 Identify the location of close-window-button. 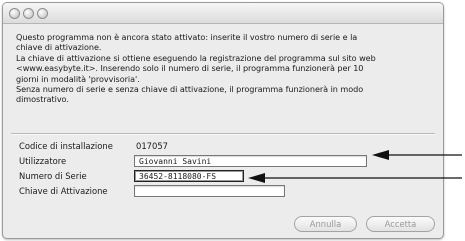
(14, 13).